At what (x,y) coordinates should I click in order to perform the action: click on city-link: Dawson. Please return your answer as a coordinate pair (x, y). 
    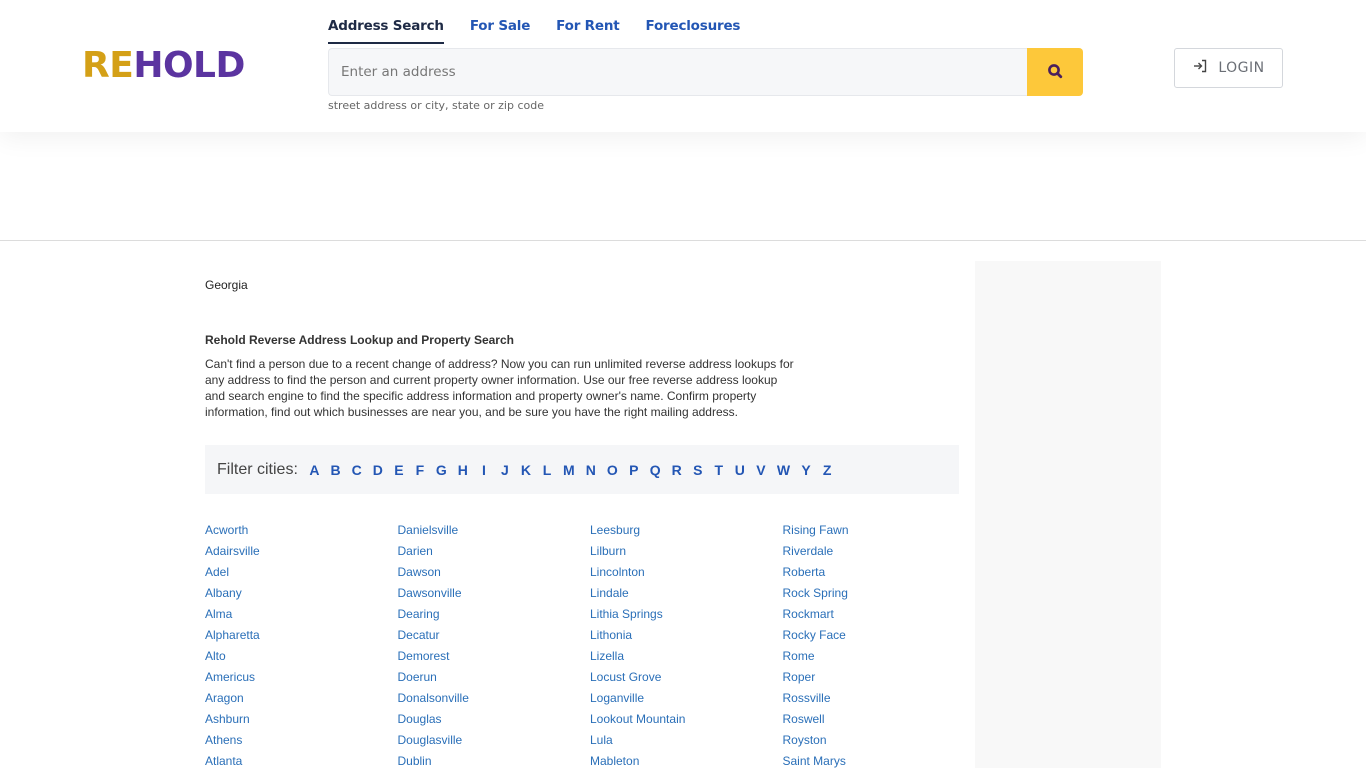
    Looking at the image, I should click on (494, 572).